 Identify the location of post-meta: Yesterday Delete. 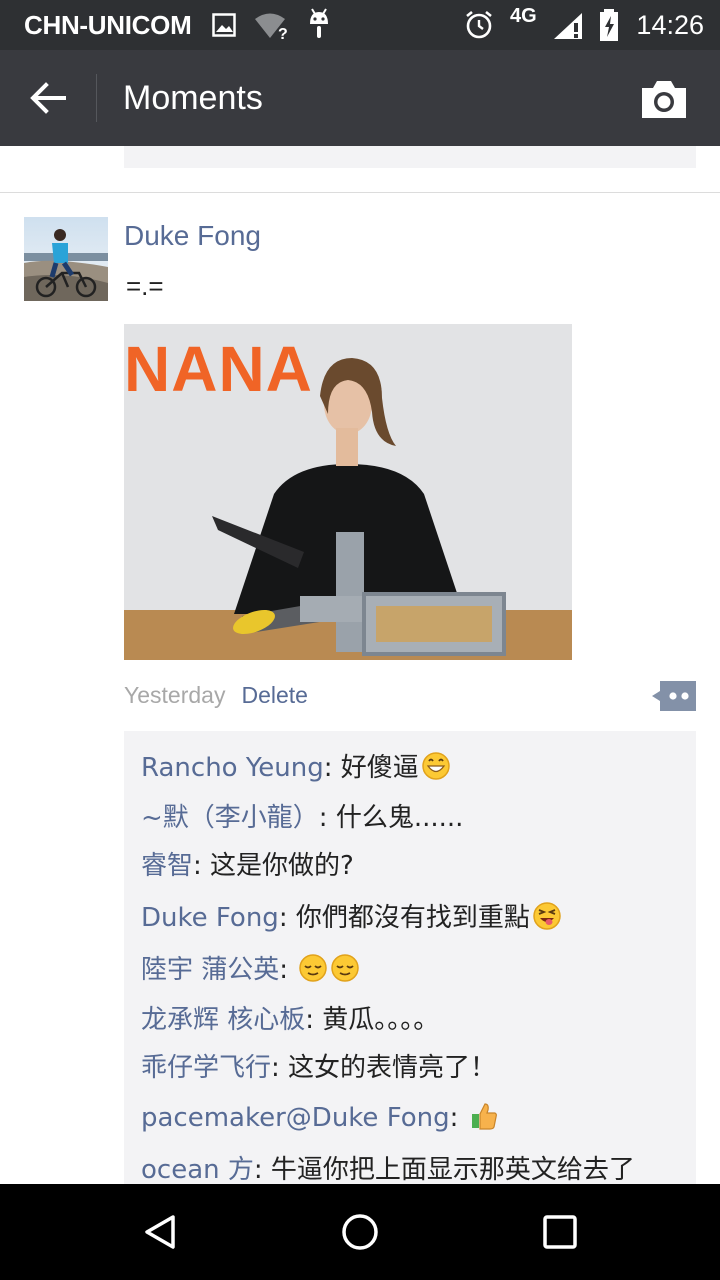
(216, 695).